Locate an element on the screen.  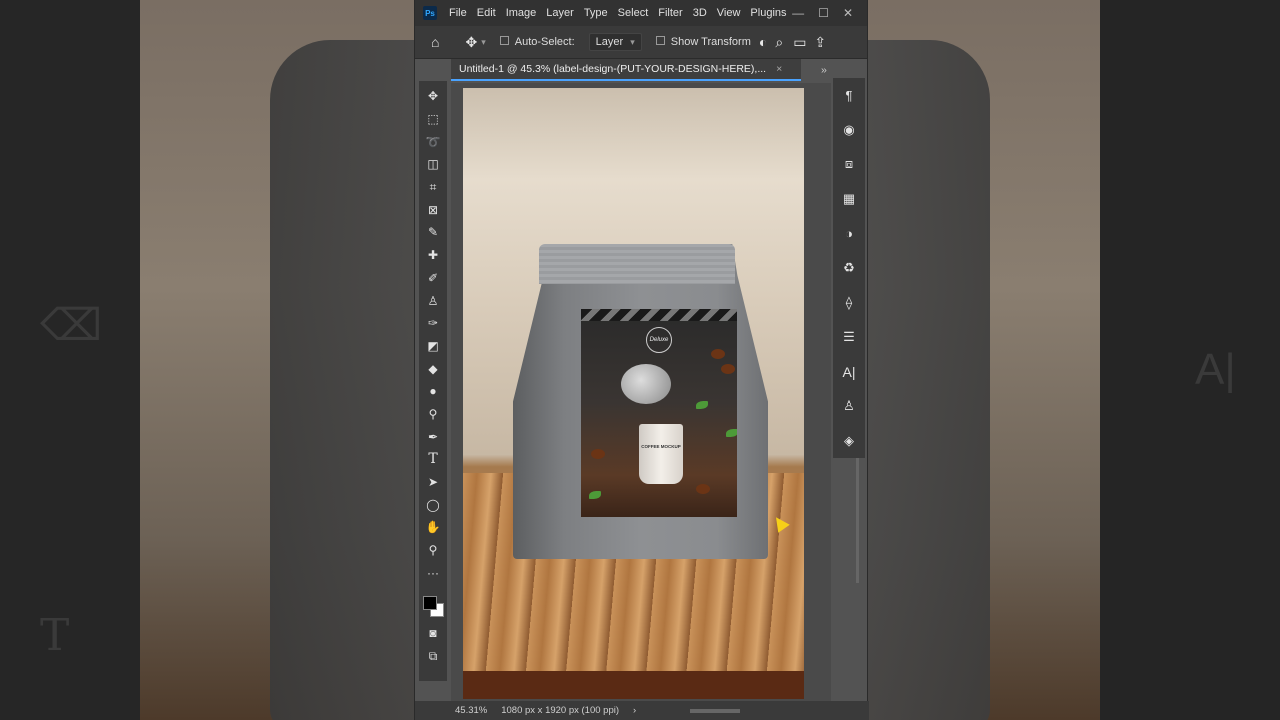
horizontal-scrollbar is located at coordinates (715, 710).